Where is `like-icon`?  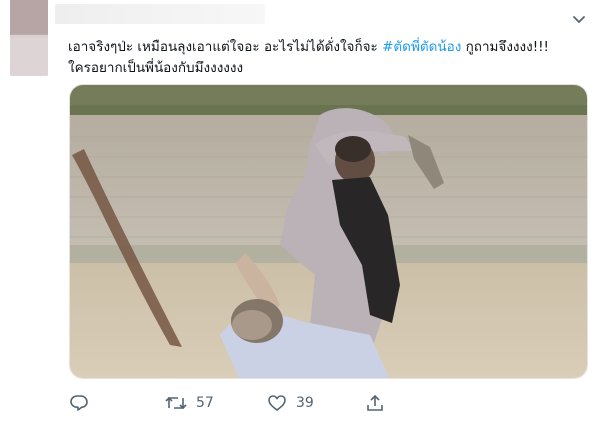
like-icon is located at coordinates (277, 403).